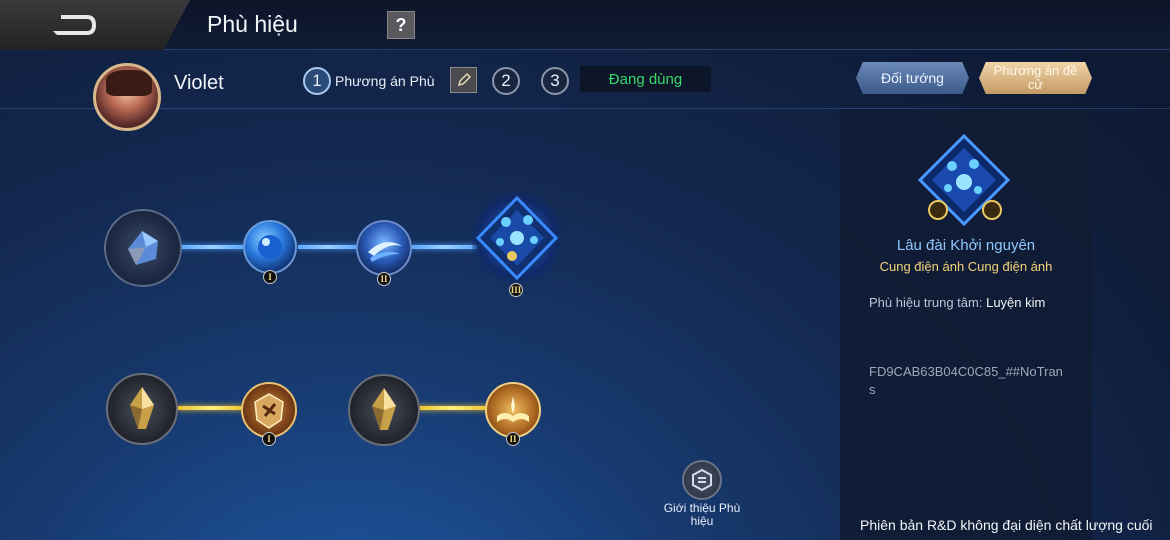 This screenshot has height=540, width=1170. I want to click on bottom-b-root-node, so click(384, 410).